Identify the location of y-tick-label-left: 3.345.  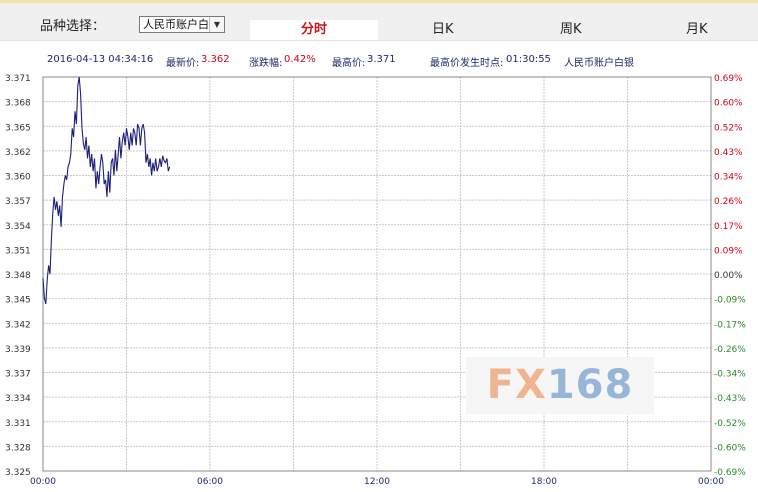
(18, 301).